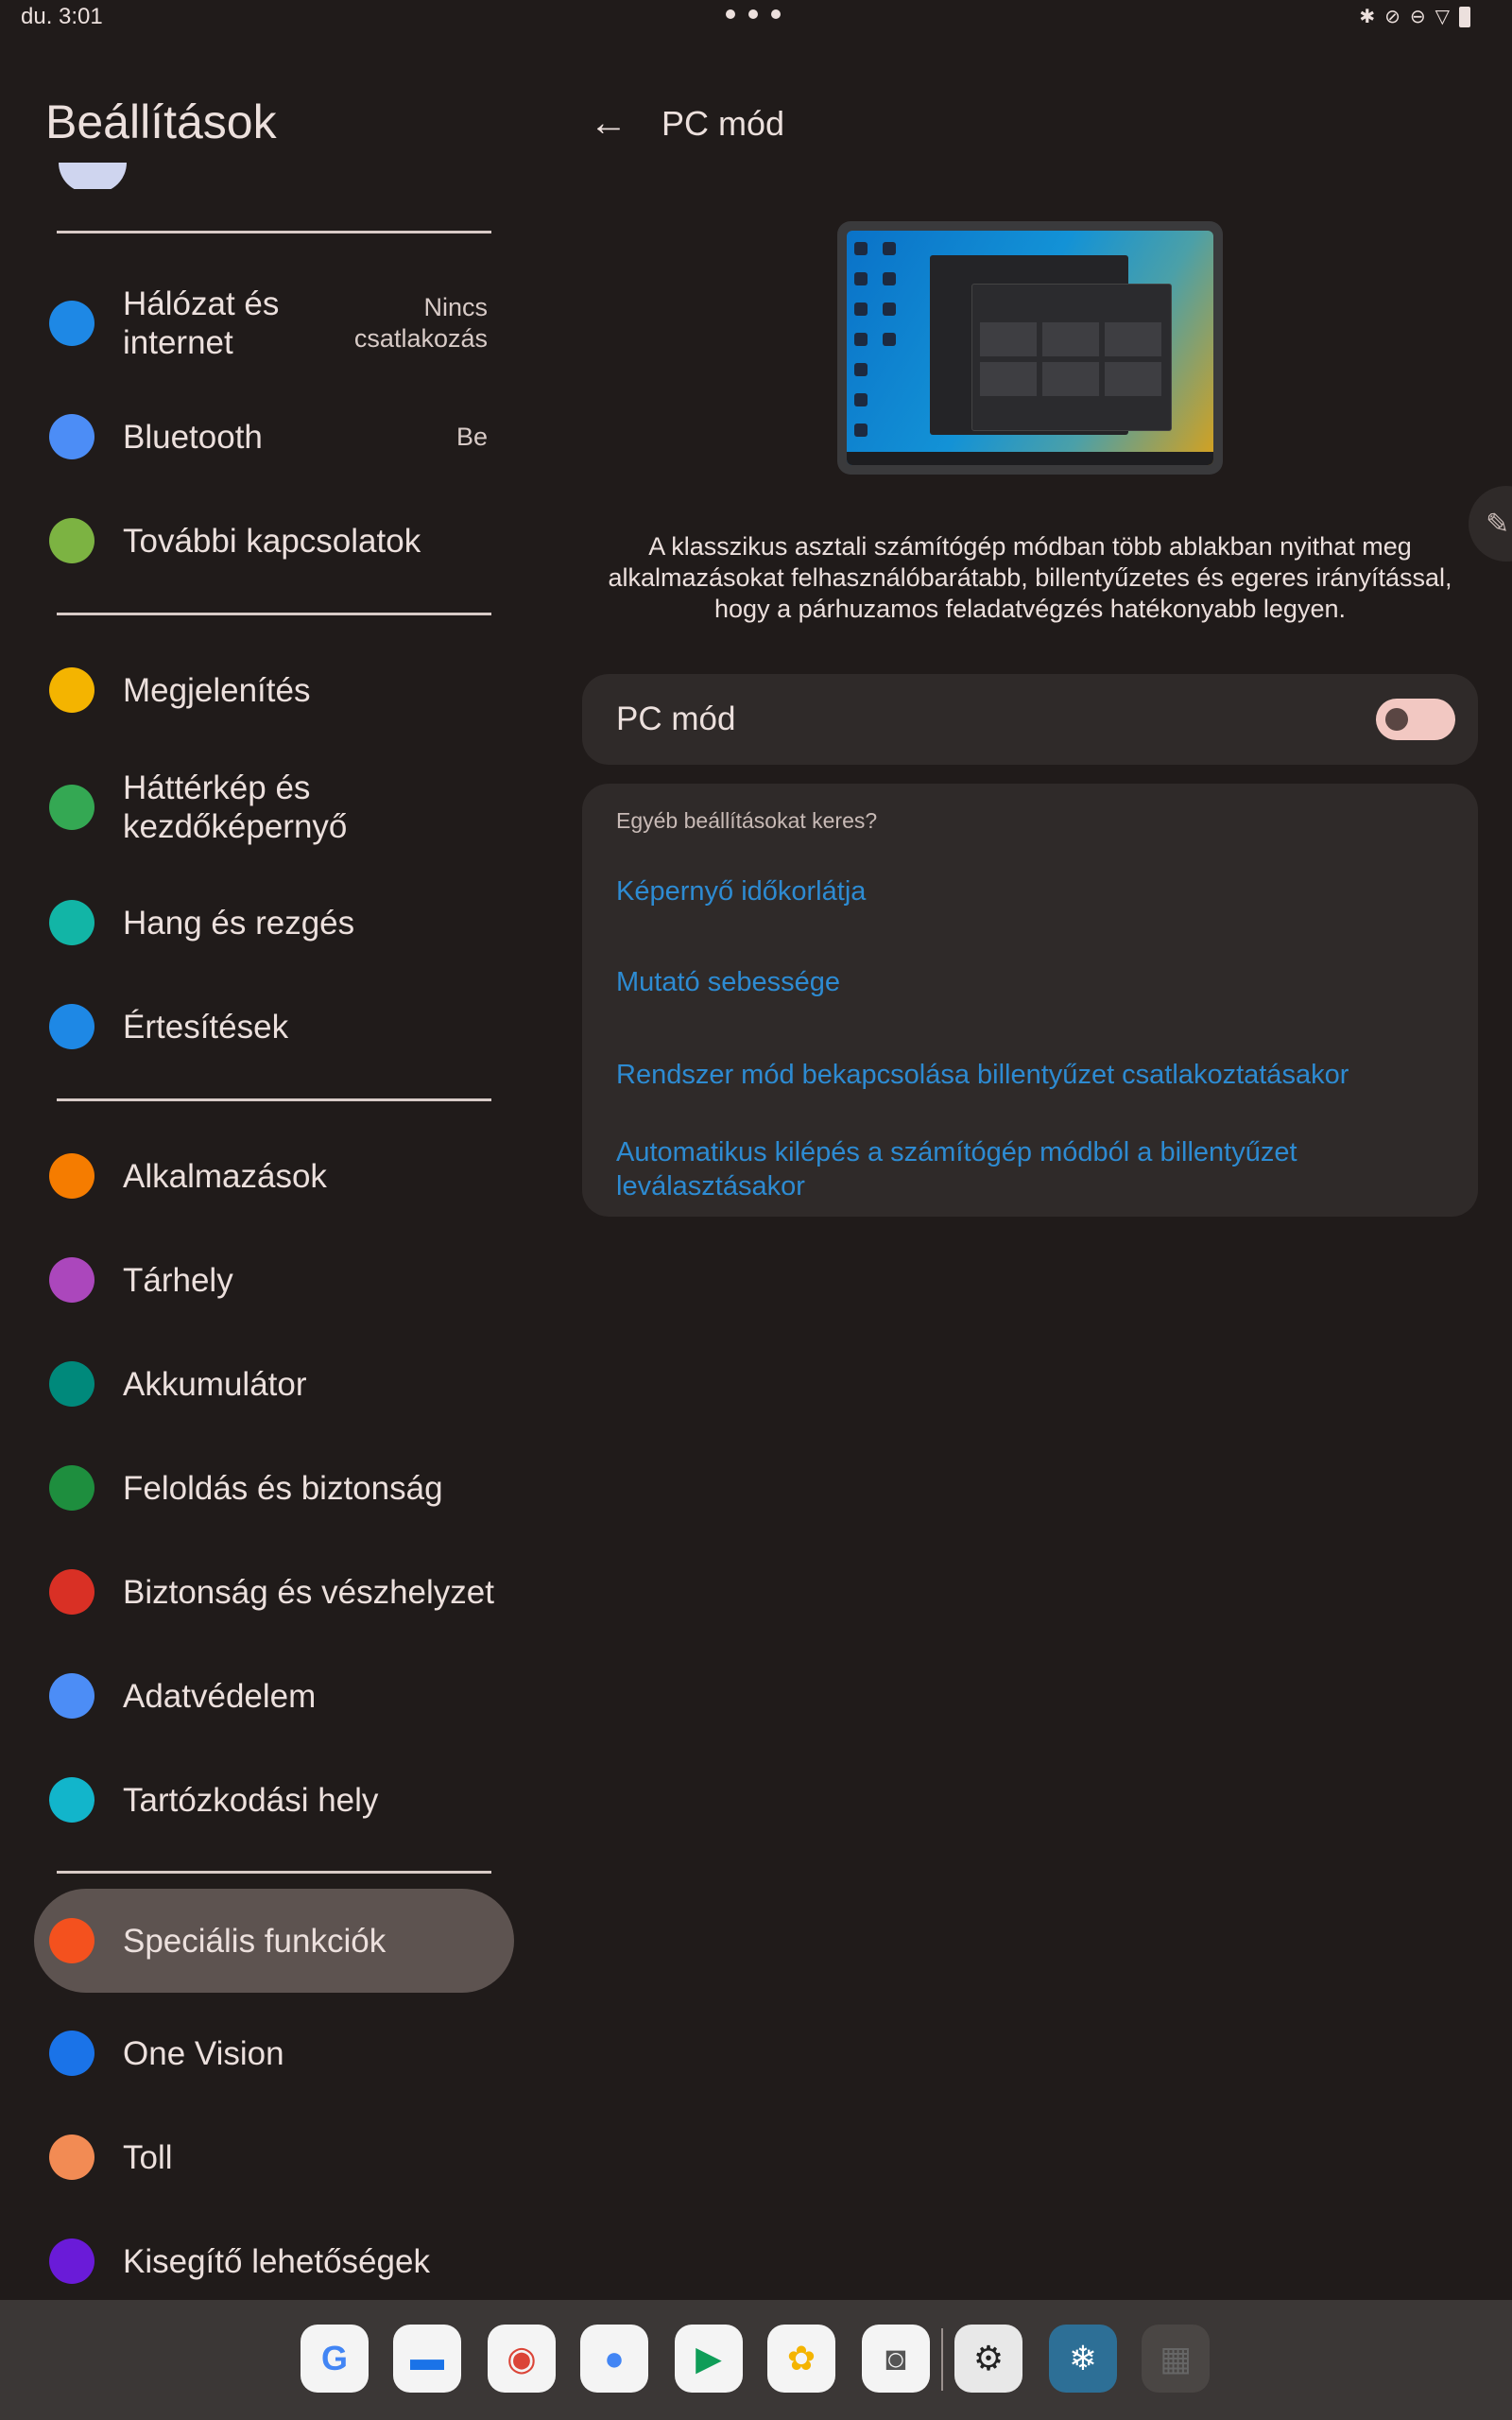 This screenshot has height=2420, width=1512. What do you see at coordinates (71, 1026) in the screenshot?
I see `bell-icon` at bounding box center [71, 1026].